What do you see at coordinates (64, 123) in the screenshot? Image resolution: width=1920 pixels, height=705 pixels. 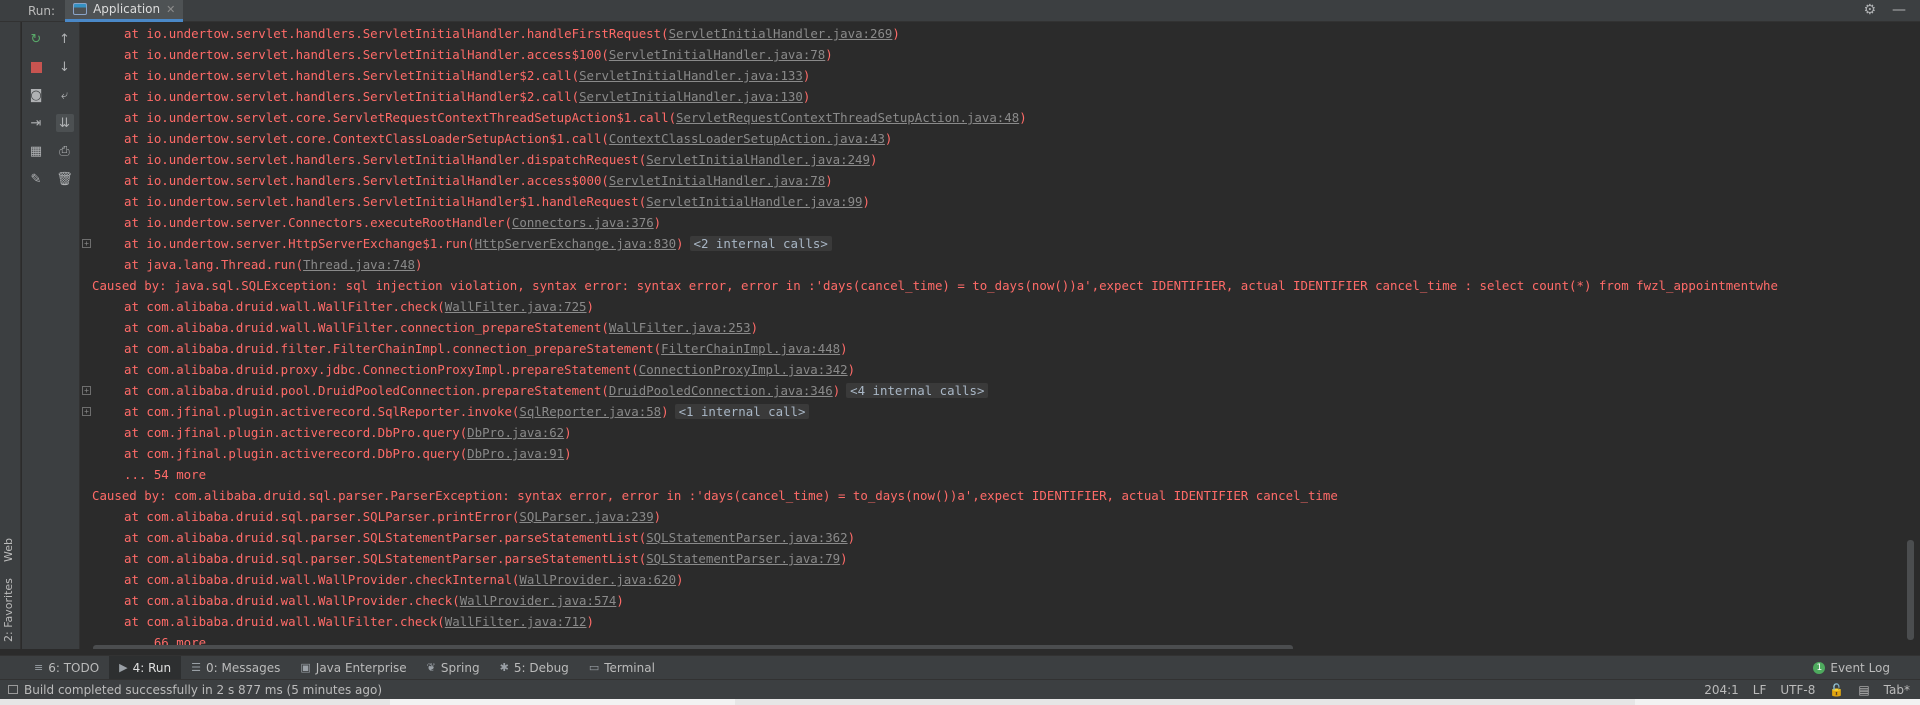 I see `scroll-to-end-icon: ⇊` at bounding box center [64, 123].